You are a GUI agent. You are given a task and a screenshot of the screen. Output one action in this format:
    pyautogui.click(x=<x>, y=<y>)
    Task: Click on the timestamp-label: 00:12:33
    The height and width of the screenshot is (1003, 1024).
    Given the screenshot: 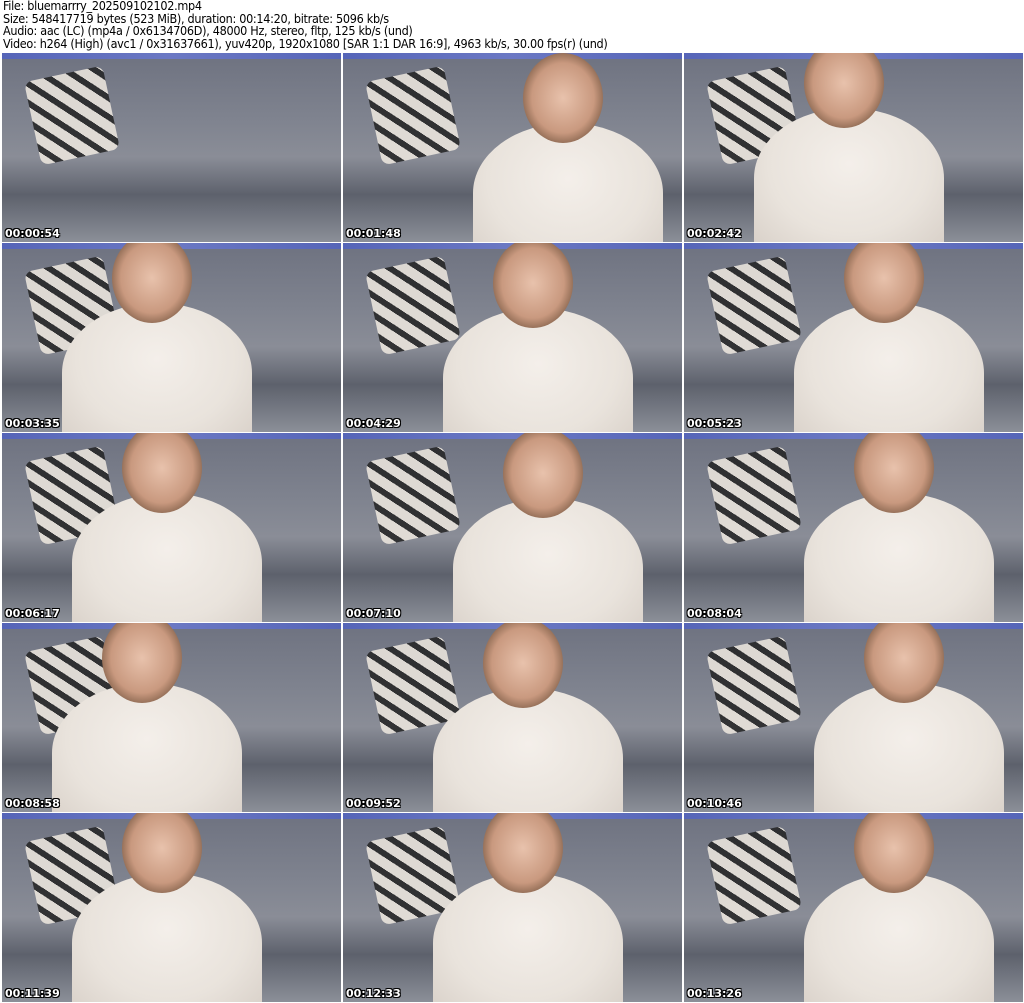 What is the action you would take?
    pyautogui.click(x=373, y=993)
    